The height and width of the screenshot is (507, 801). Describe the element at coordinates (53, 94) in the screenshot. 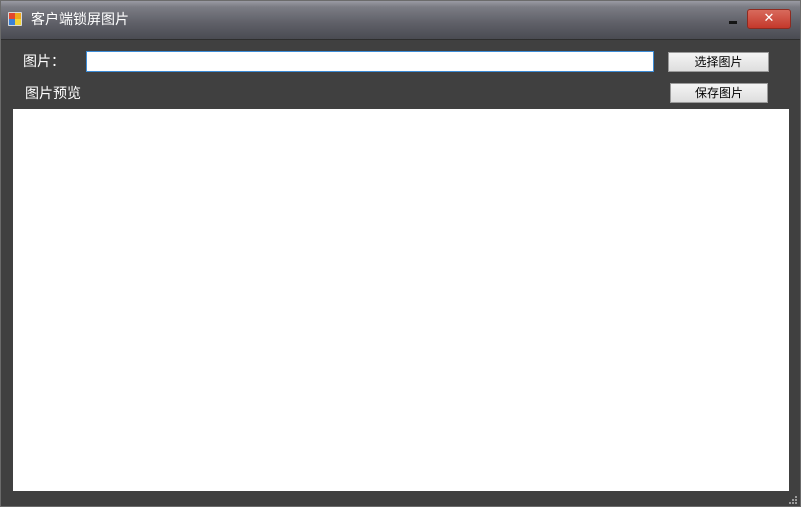

I see `preview-label: 图片预览` at that location.